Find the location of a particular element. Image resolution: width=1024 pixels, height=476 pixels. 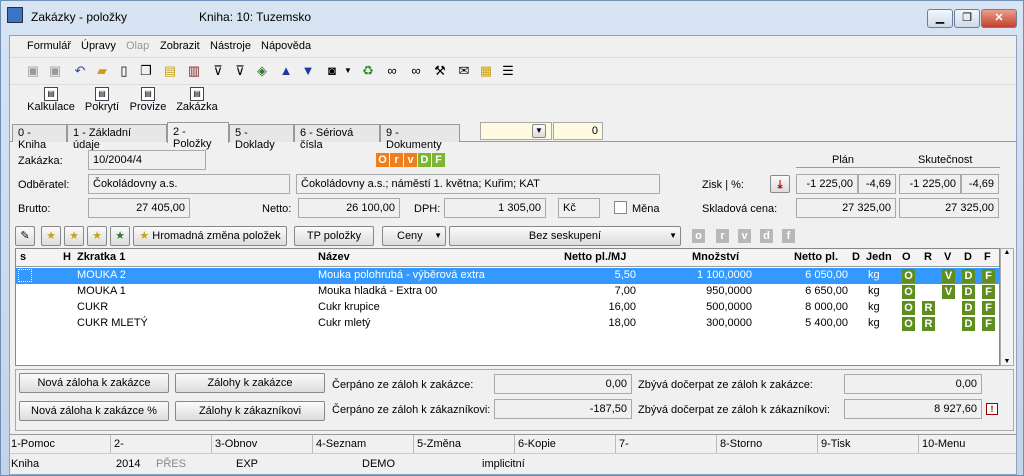

col-r: R is located at coordinates (928, 257).